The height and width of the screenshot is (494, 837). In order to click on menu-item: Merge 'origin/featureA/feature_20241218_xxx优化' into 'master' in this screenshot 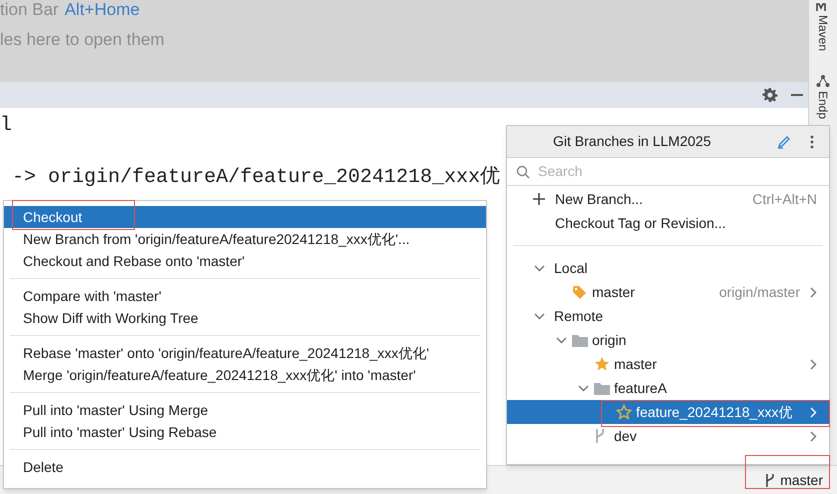, I will do `click(245, 375)`.